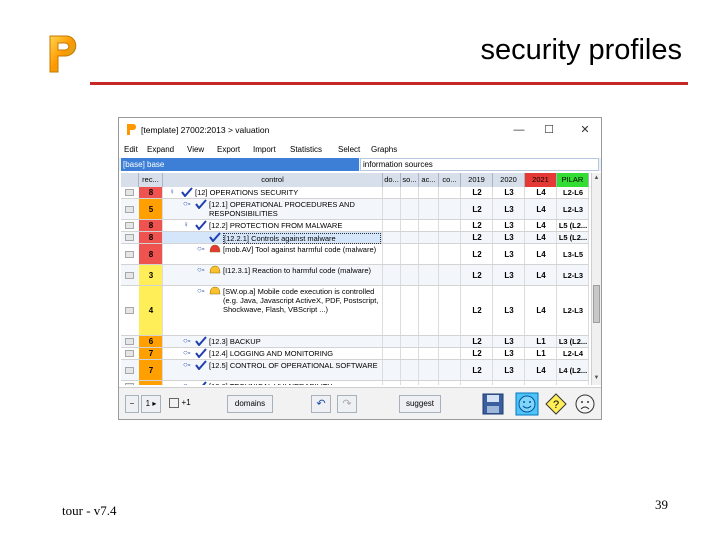 Image resolution: width=720 pixels, height=540 pixels. I want to click on control-cell: ○- [12.4] LOGGING AND MONITORING, so click(273, 353).